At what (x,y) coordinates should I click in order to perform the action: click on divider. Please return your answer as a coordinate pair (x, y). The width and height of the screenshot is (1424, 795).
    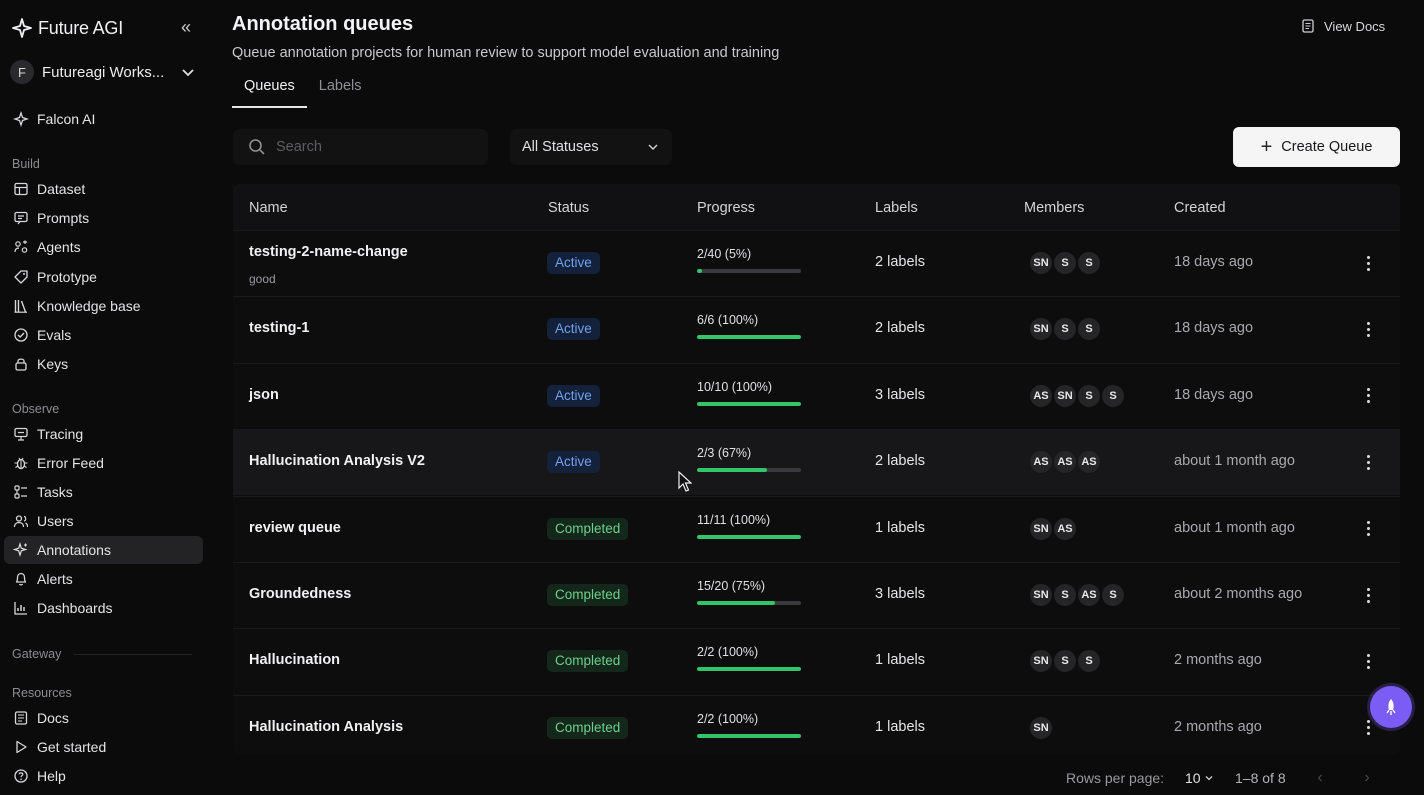
    Looking at the image, I should click on (133, 654).